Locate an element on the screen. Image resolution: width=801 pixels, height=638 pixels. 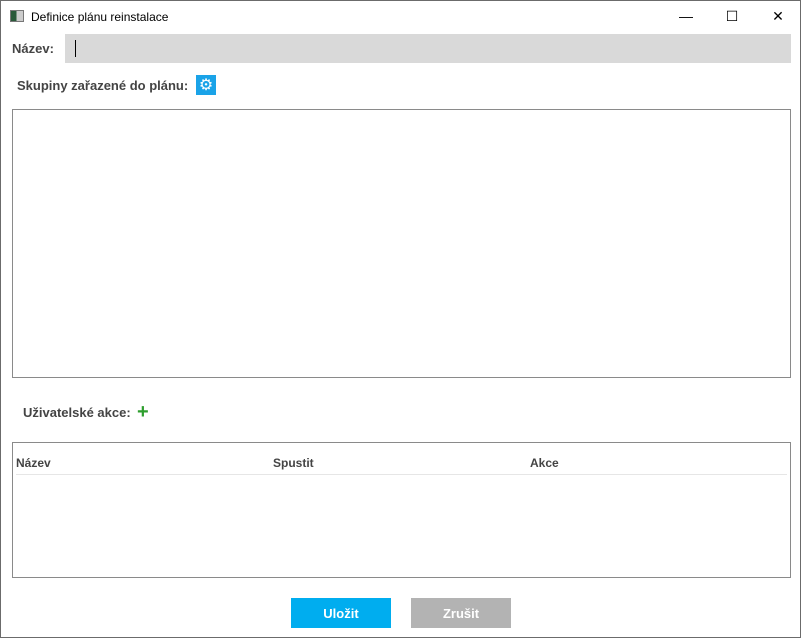
maximize-button: ☐ is located at coordinates (732, 16).